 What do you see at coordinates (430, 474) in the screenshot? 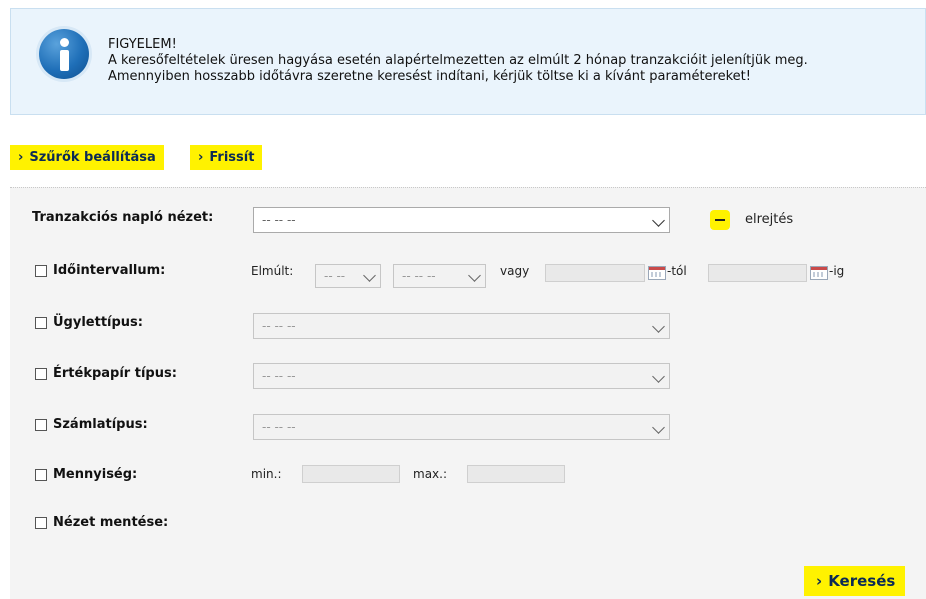
I see `quantity-max-label: max.:` at bounding box center [430, 474].